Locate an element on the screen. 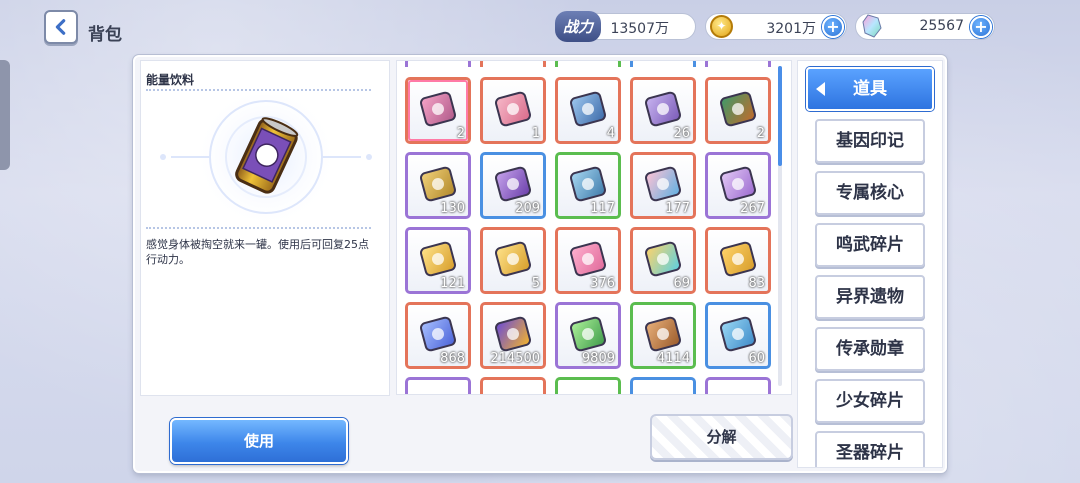  item-count: 1 is located at coordinates (535, 133).